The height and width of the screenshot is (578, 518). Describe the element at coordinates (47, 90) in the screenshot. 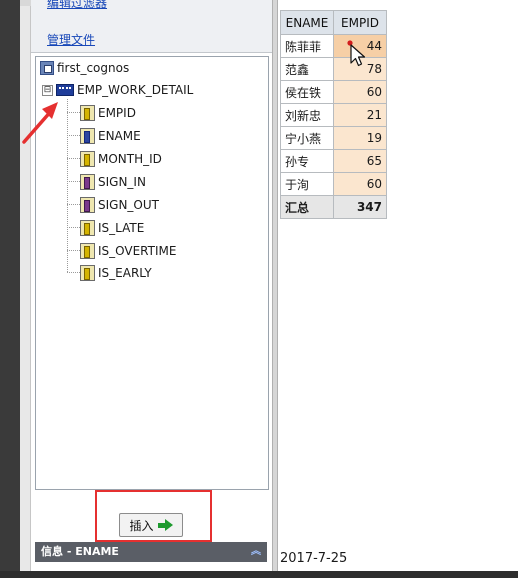

I see `collapse-toggle-icon: ⊟` at that location.